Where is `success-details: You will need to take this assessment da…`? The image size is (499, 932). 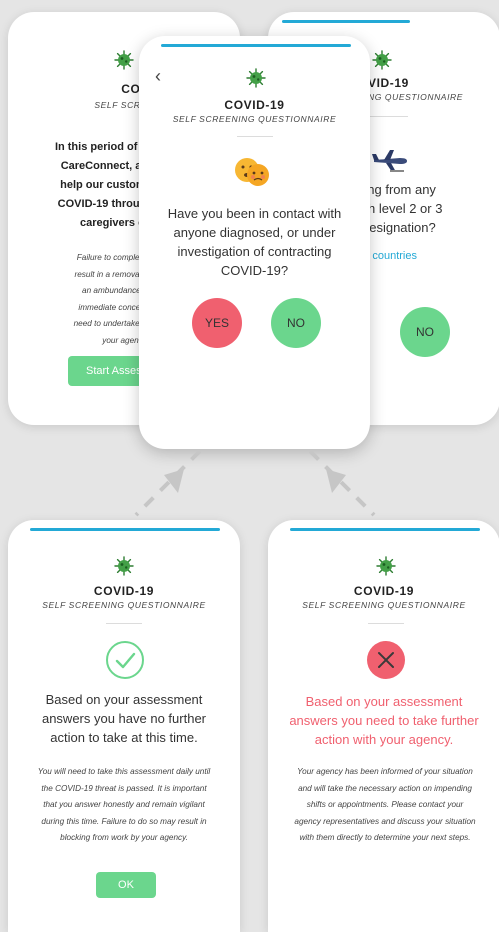
success-details: You will need to take this assessment da… is located at coordinates (124, 804).